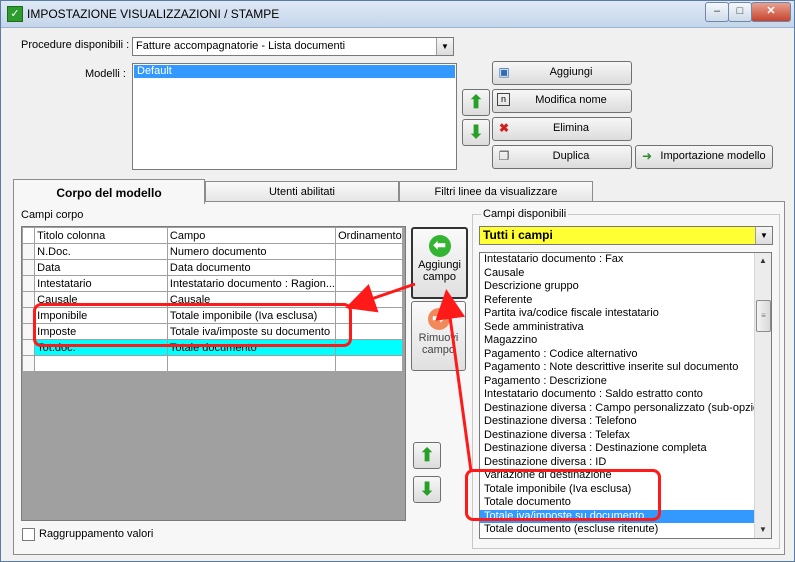 The image size is (795, 562). What do you see at coordinates (763, 316) in the screenshot?
I see `scroll-thumb: ≡` at bounding box center [763, 316].